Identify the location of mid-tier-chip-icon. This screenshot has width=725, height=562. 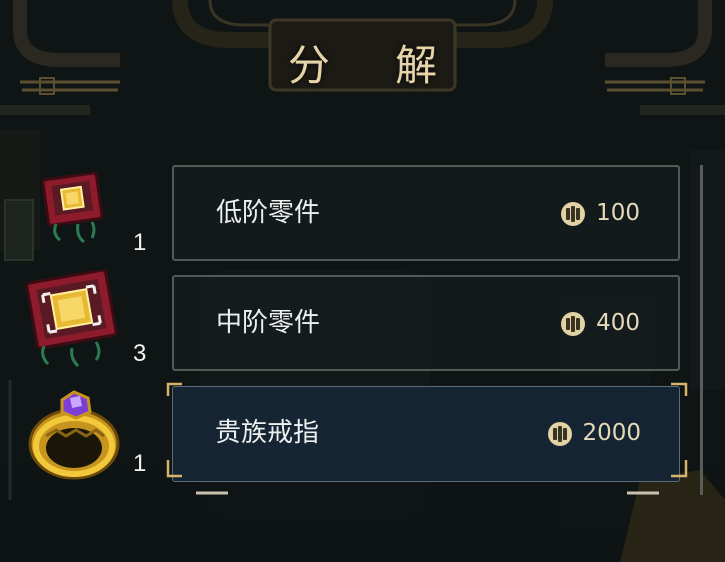
(71, 319).